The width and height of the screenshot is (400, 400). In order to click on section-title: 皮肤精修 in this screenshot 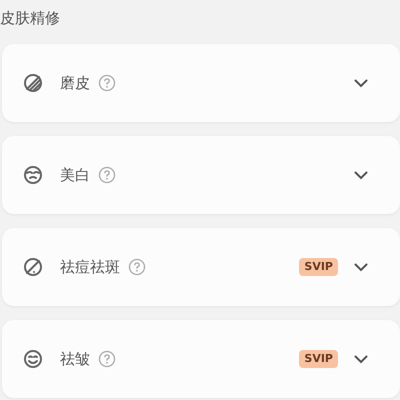, I will do `click(30, 18)`.